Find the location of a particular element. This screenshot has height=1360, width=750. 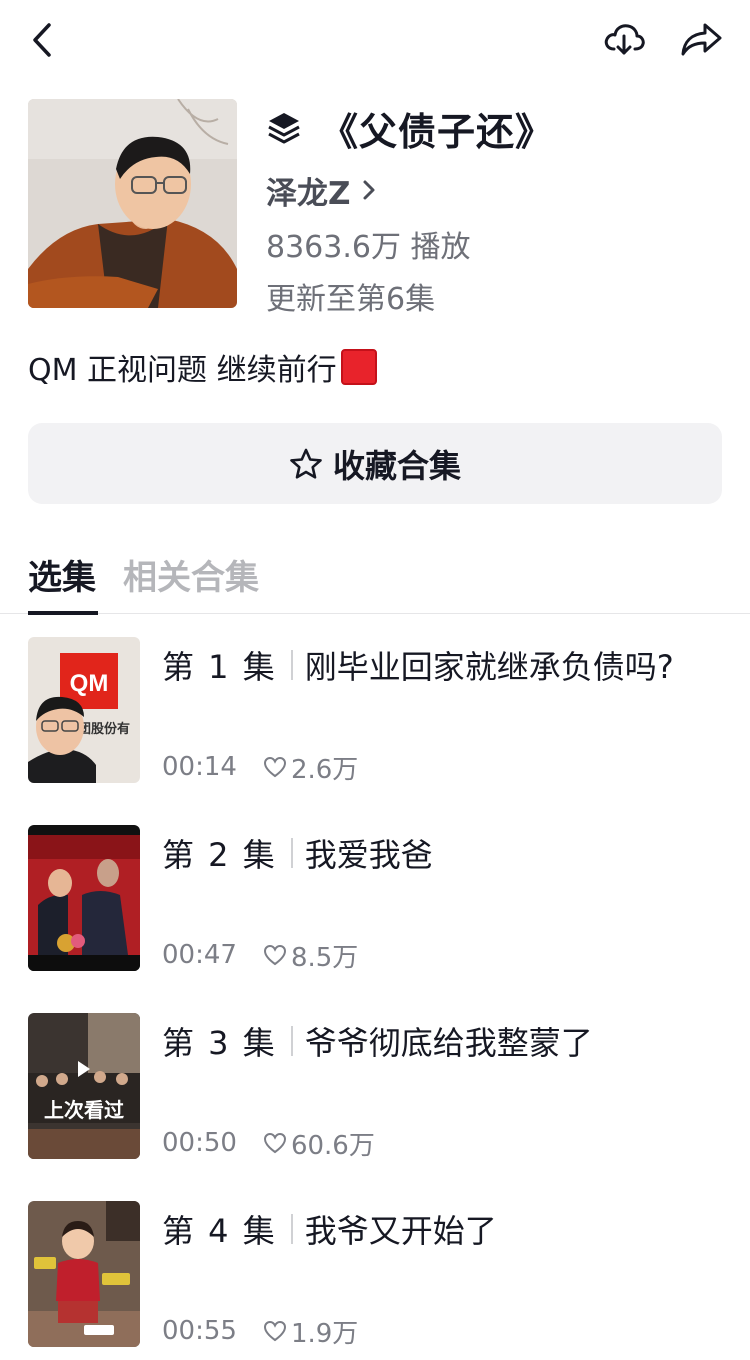

tab-episodes: 选集 is located at coordinates (63, 582).